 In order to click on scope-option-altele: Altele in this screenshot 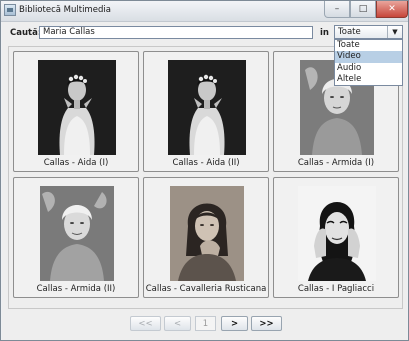, I will do `click(368, 79)`.